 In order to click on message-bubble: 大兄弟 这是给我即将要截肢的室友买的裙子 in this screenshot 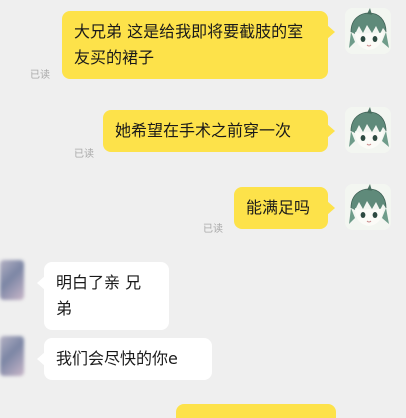, I will do `click(198, 45)`.